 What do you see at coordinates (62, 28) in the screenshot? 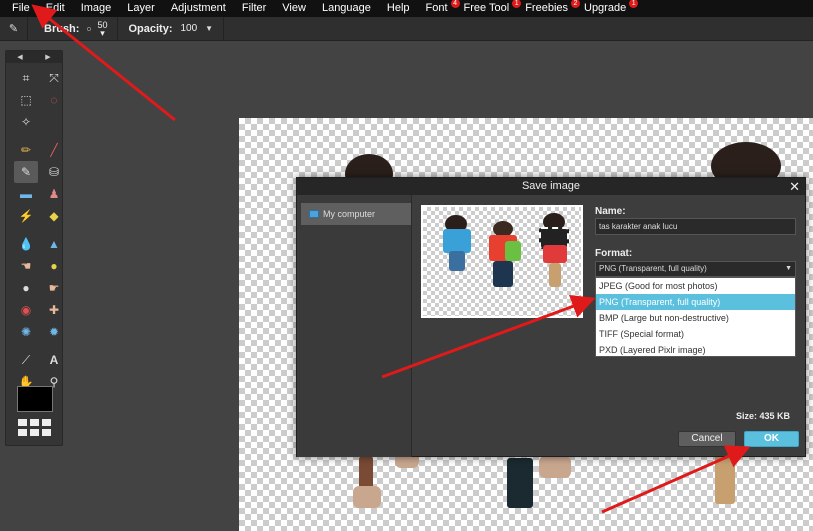
I see `brush-label: Brush:` at bounding box center [62, 28].